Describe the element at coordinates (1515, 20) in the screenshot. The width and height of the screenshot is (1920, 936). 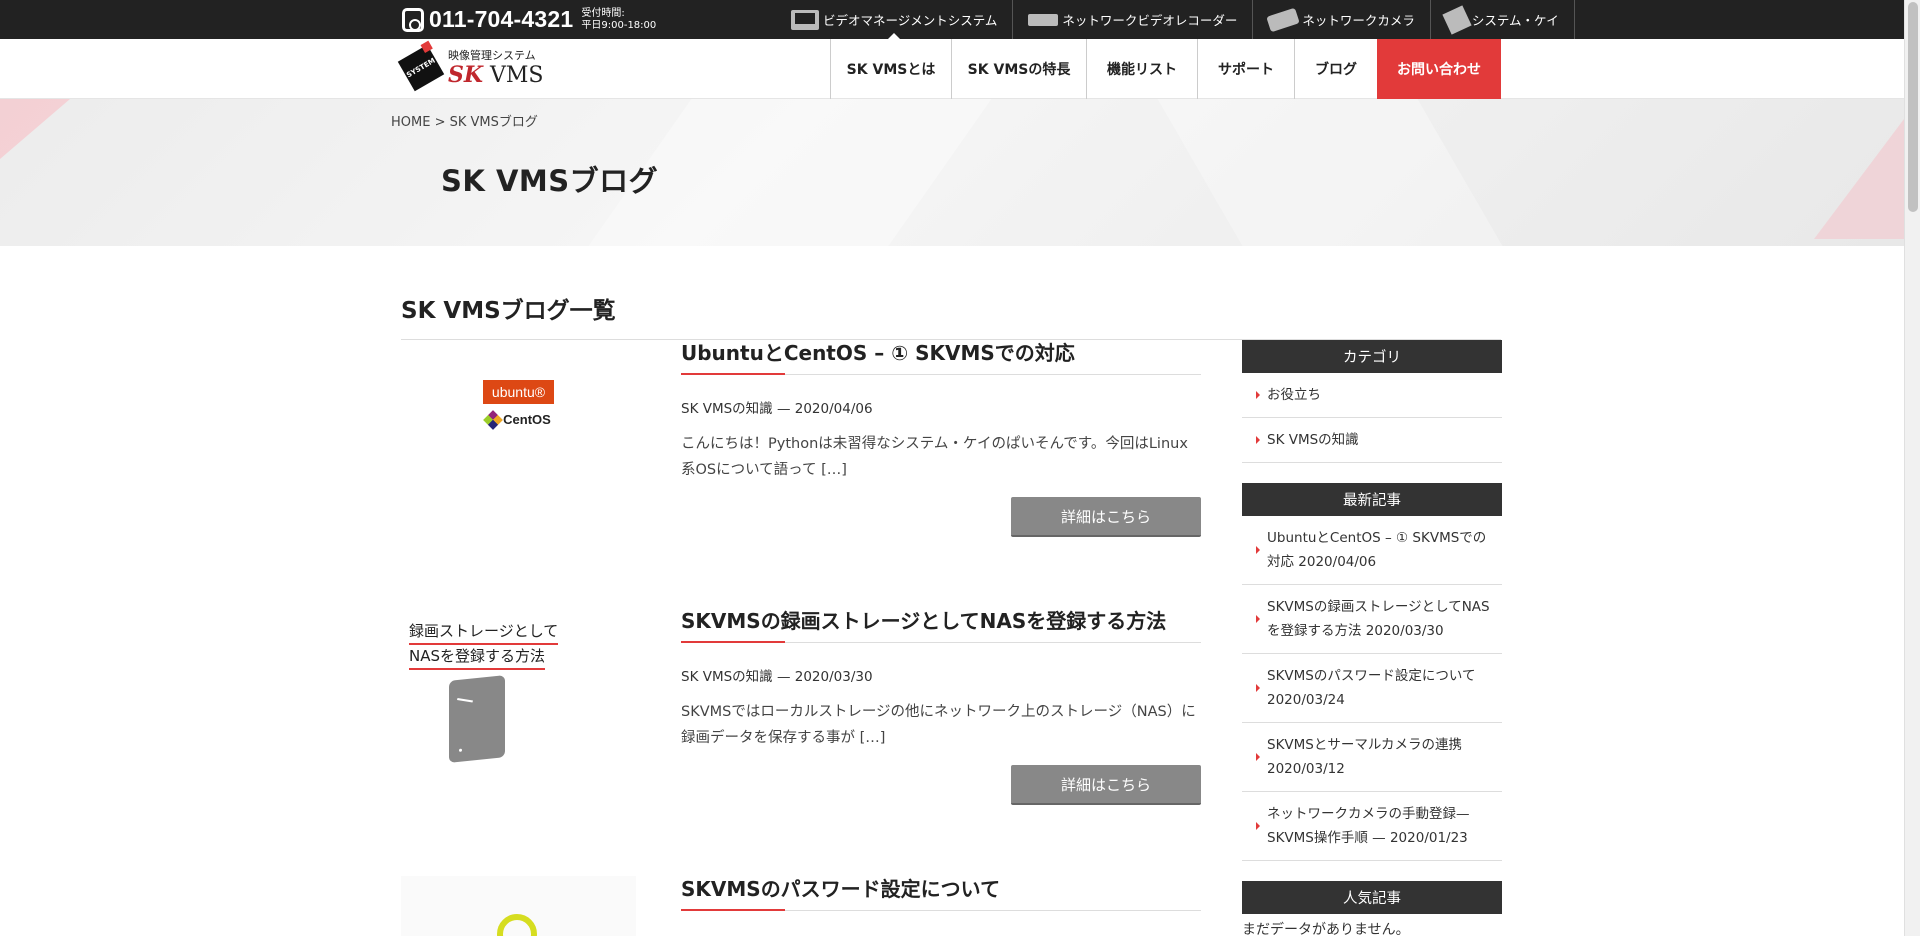
I see `toplink-label: システム・ケイ` at that location.